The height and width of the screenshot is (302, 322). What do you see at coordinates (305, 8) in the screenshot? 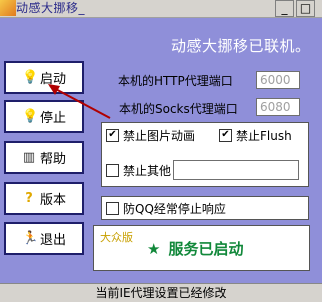
I see `maximize-button: □` at bounding box center [305, 8].